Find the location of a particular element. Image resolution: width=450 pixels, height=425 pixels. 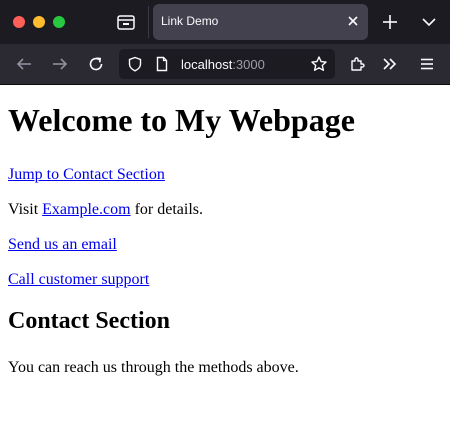

maximize-window-button is located at coordinates (59, 22).